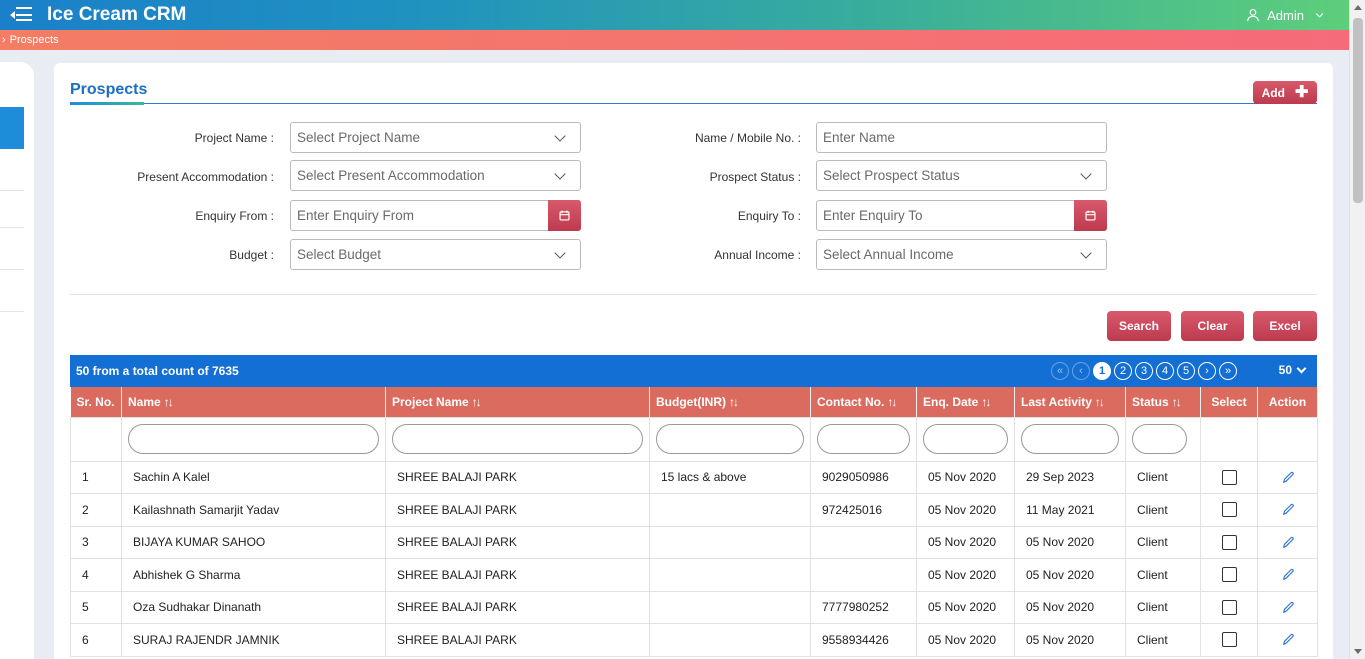 Image resolution: width=1365 pixels, height=659 pixels. I want to click on next-page-icon: ›, so click(1207, 371).